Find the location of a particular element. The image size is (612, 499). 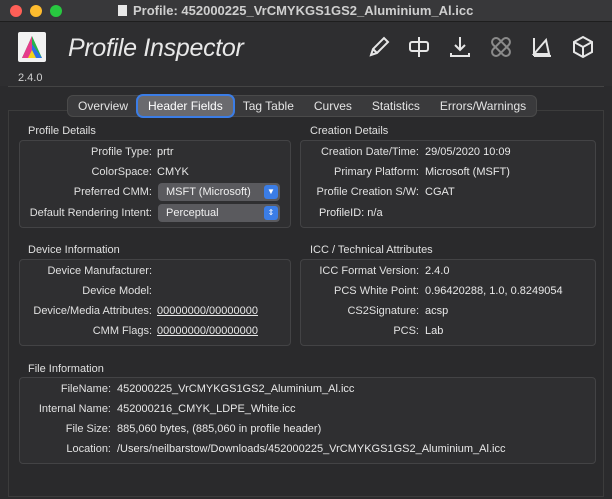

profile-details-title: Profile Details is located at coordinates (62, 131).